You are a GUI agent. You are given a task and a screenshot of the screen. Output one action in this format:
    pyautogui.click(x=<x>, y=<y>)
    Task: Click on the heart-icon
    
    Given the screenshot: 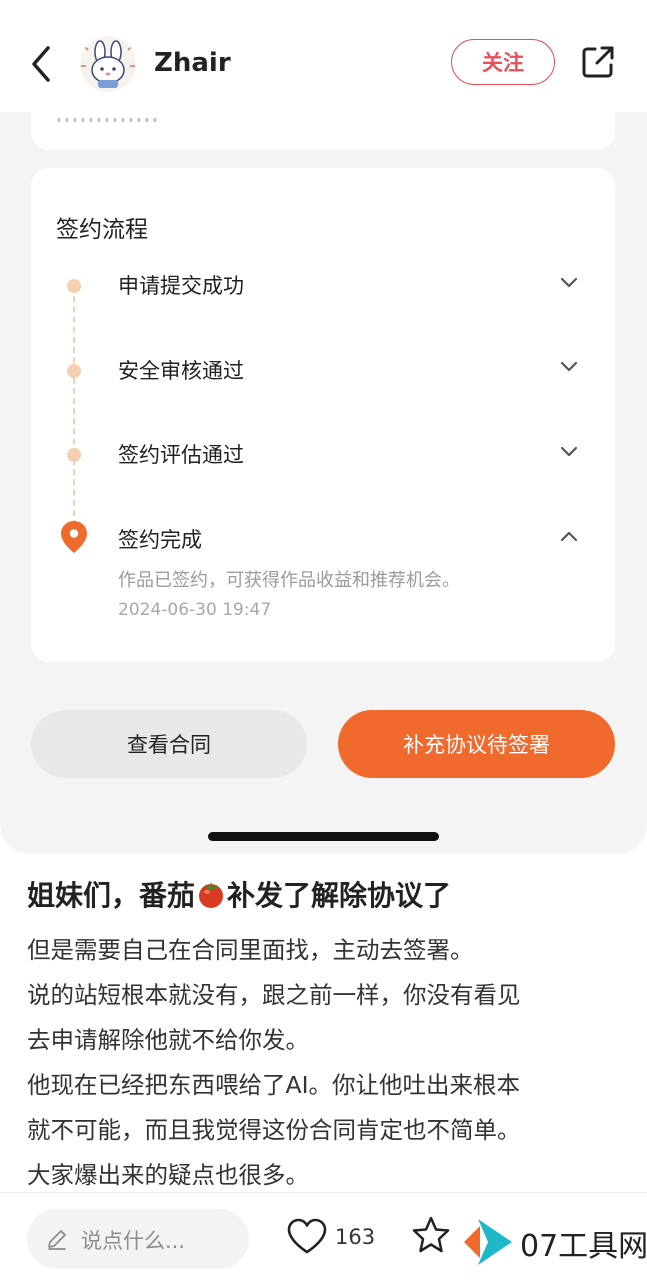 What is the action you would take?
    pyautogui.click(x=307, y=1236)
    